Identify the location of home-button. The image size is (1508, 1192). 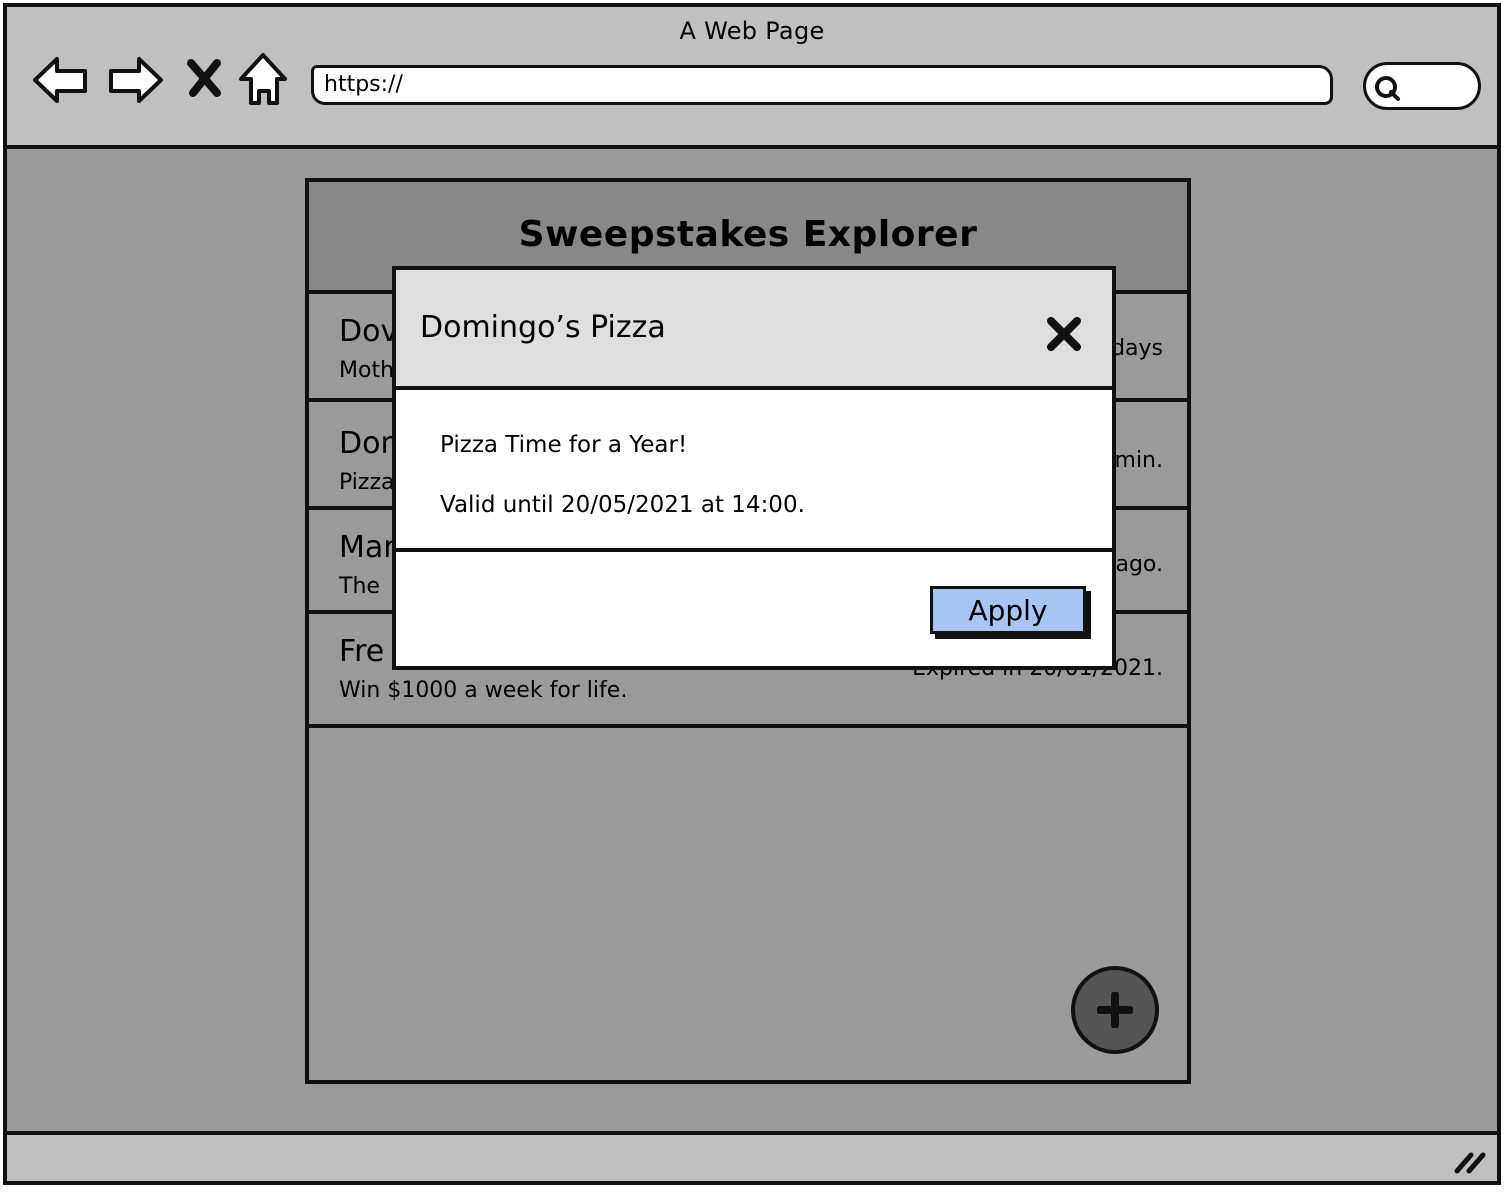
(265, 80).